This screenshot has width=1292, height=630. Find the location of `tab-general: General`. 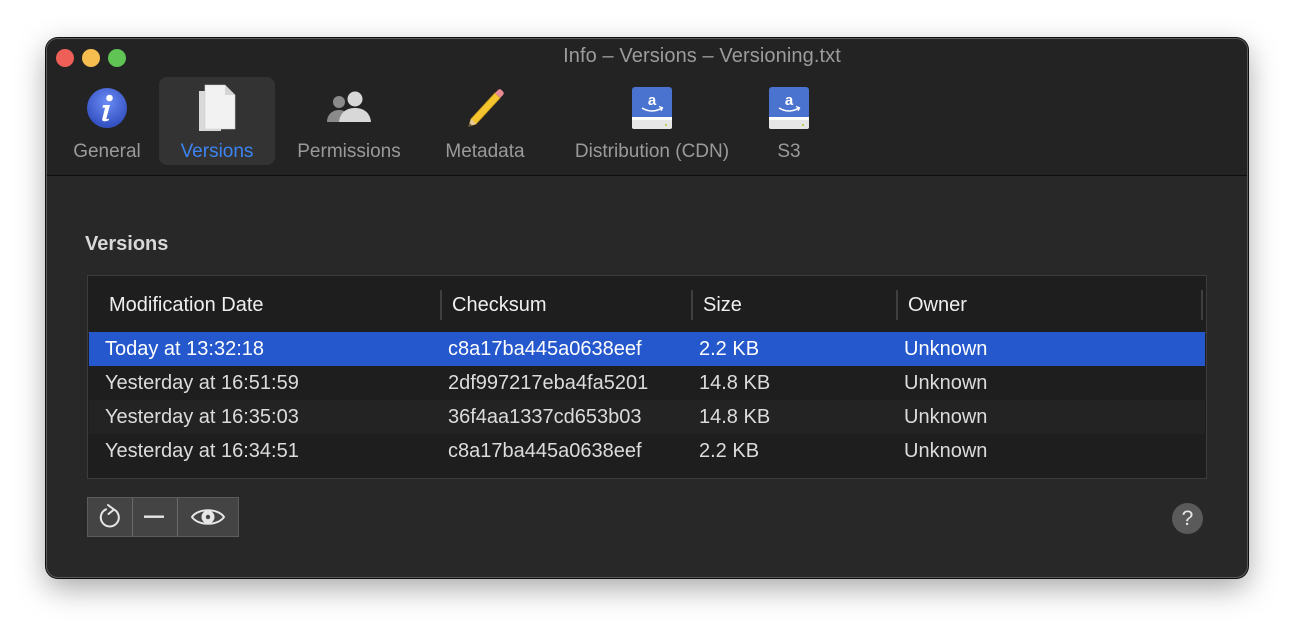

tab-general: General is located at coordinates (107, 121).